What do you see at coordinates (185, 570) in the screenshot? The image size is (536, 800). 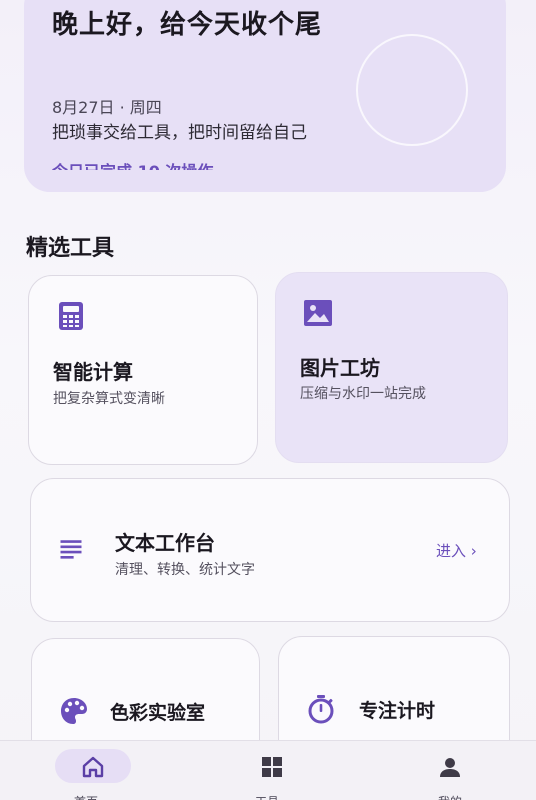 I see `tool-description: 清理、转换、统计文字` at bounding box center [185, 570].